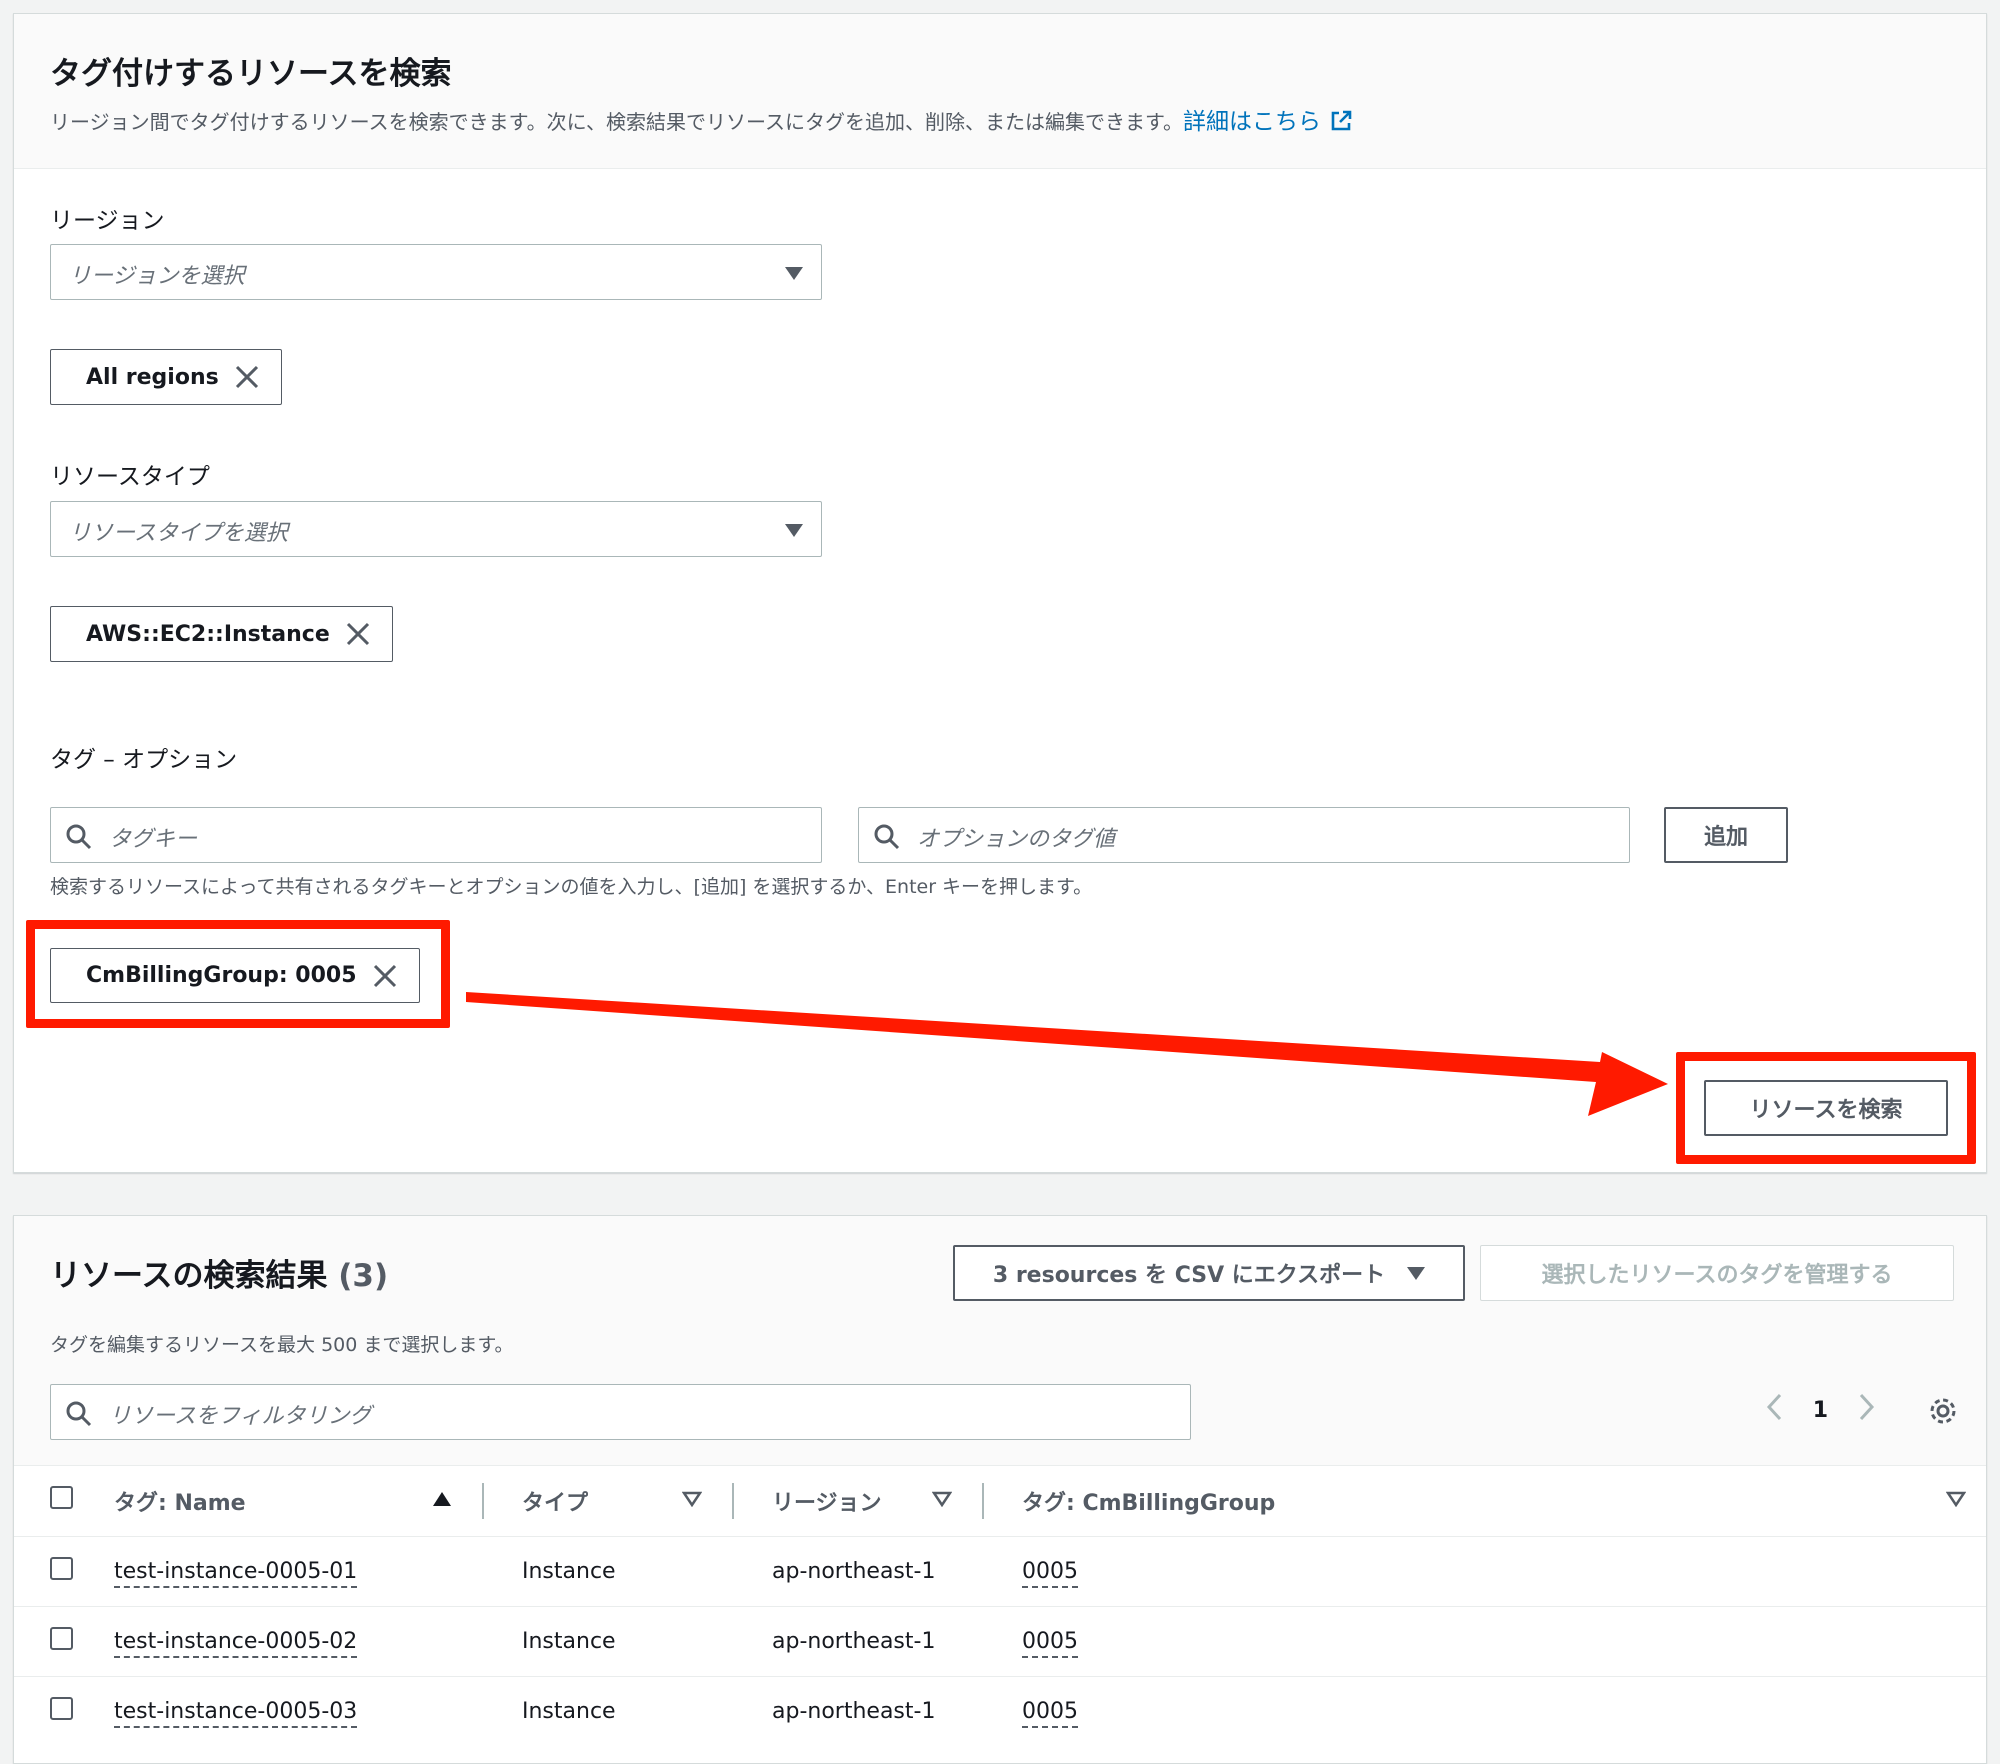  I want to click on cell-name: test-instance-0005-03, so click(309, 1711).